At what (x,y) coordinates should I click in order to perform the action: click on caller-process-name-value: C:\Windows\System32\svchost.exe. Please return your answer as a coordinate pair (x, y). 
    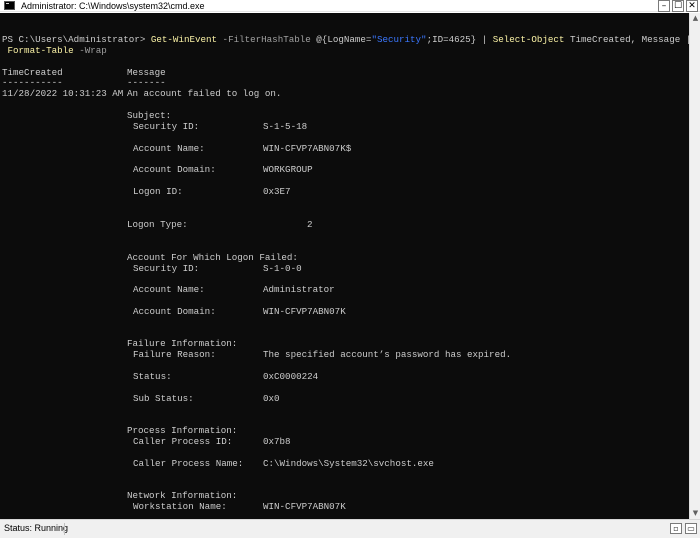
    Looking at the image, I should click on (348, 463).